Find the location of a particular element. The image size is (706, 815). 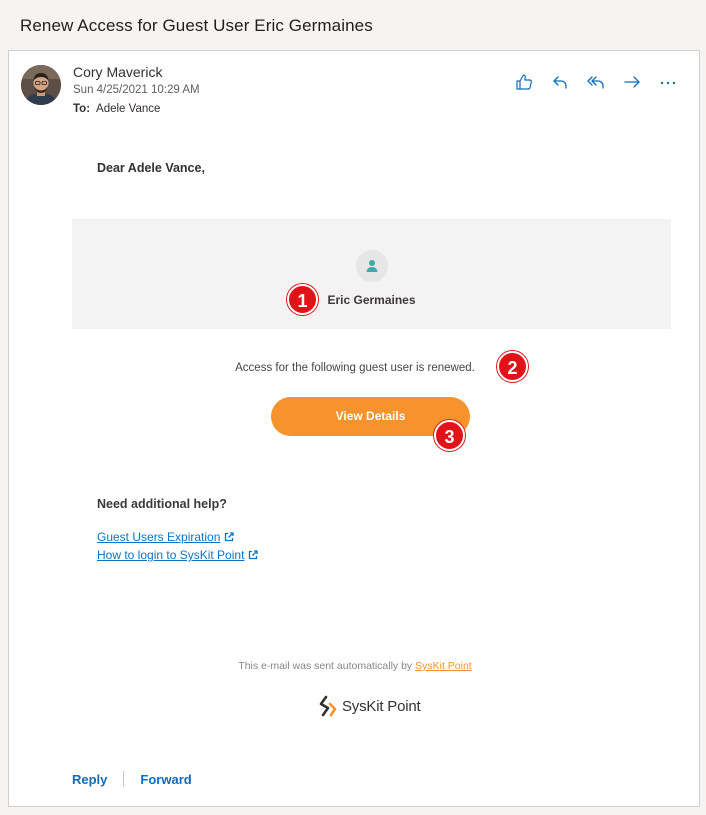

annotation-callout-1: 1 is located at coordinates (302, 299).